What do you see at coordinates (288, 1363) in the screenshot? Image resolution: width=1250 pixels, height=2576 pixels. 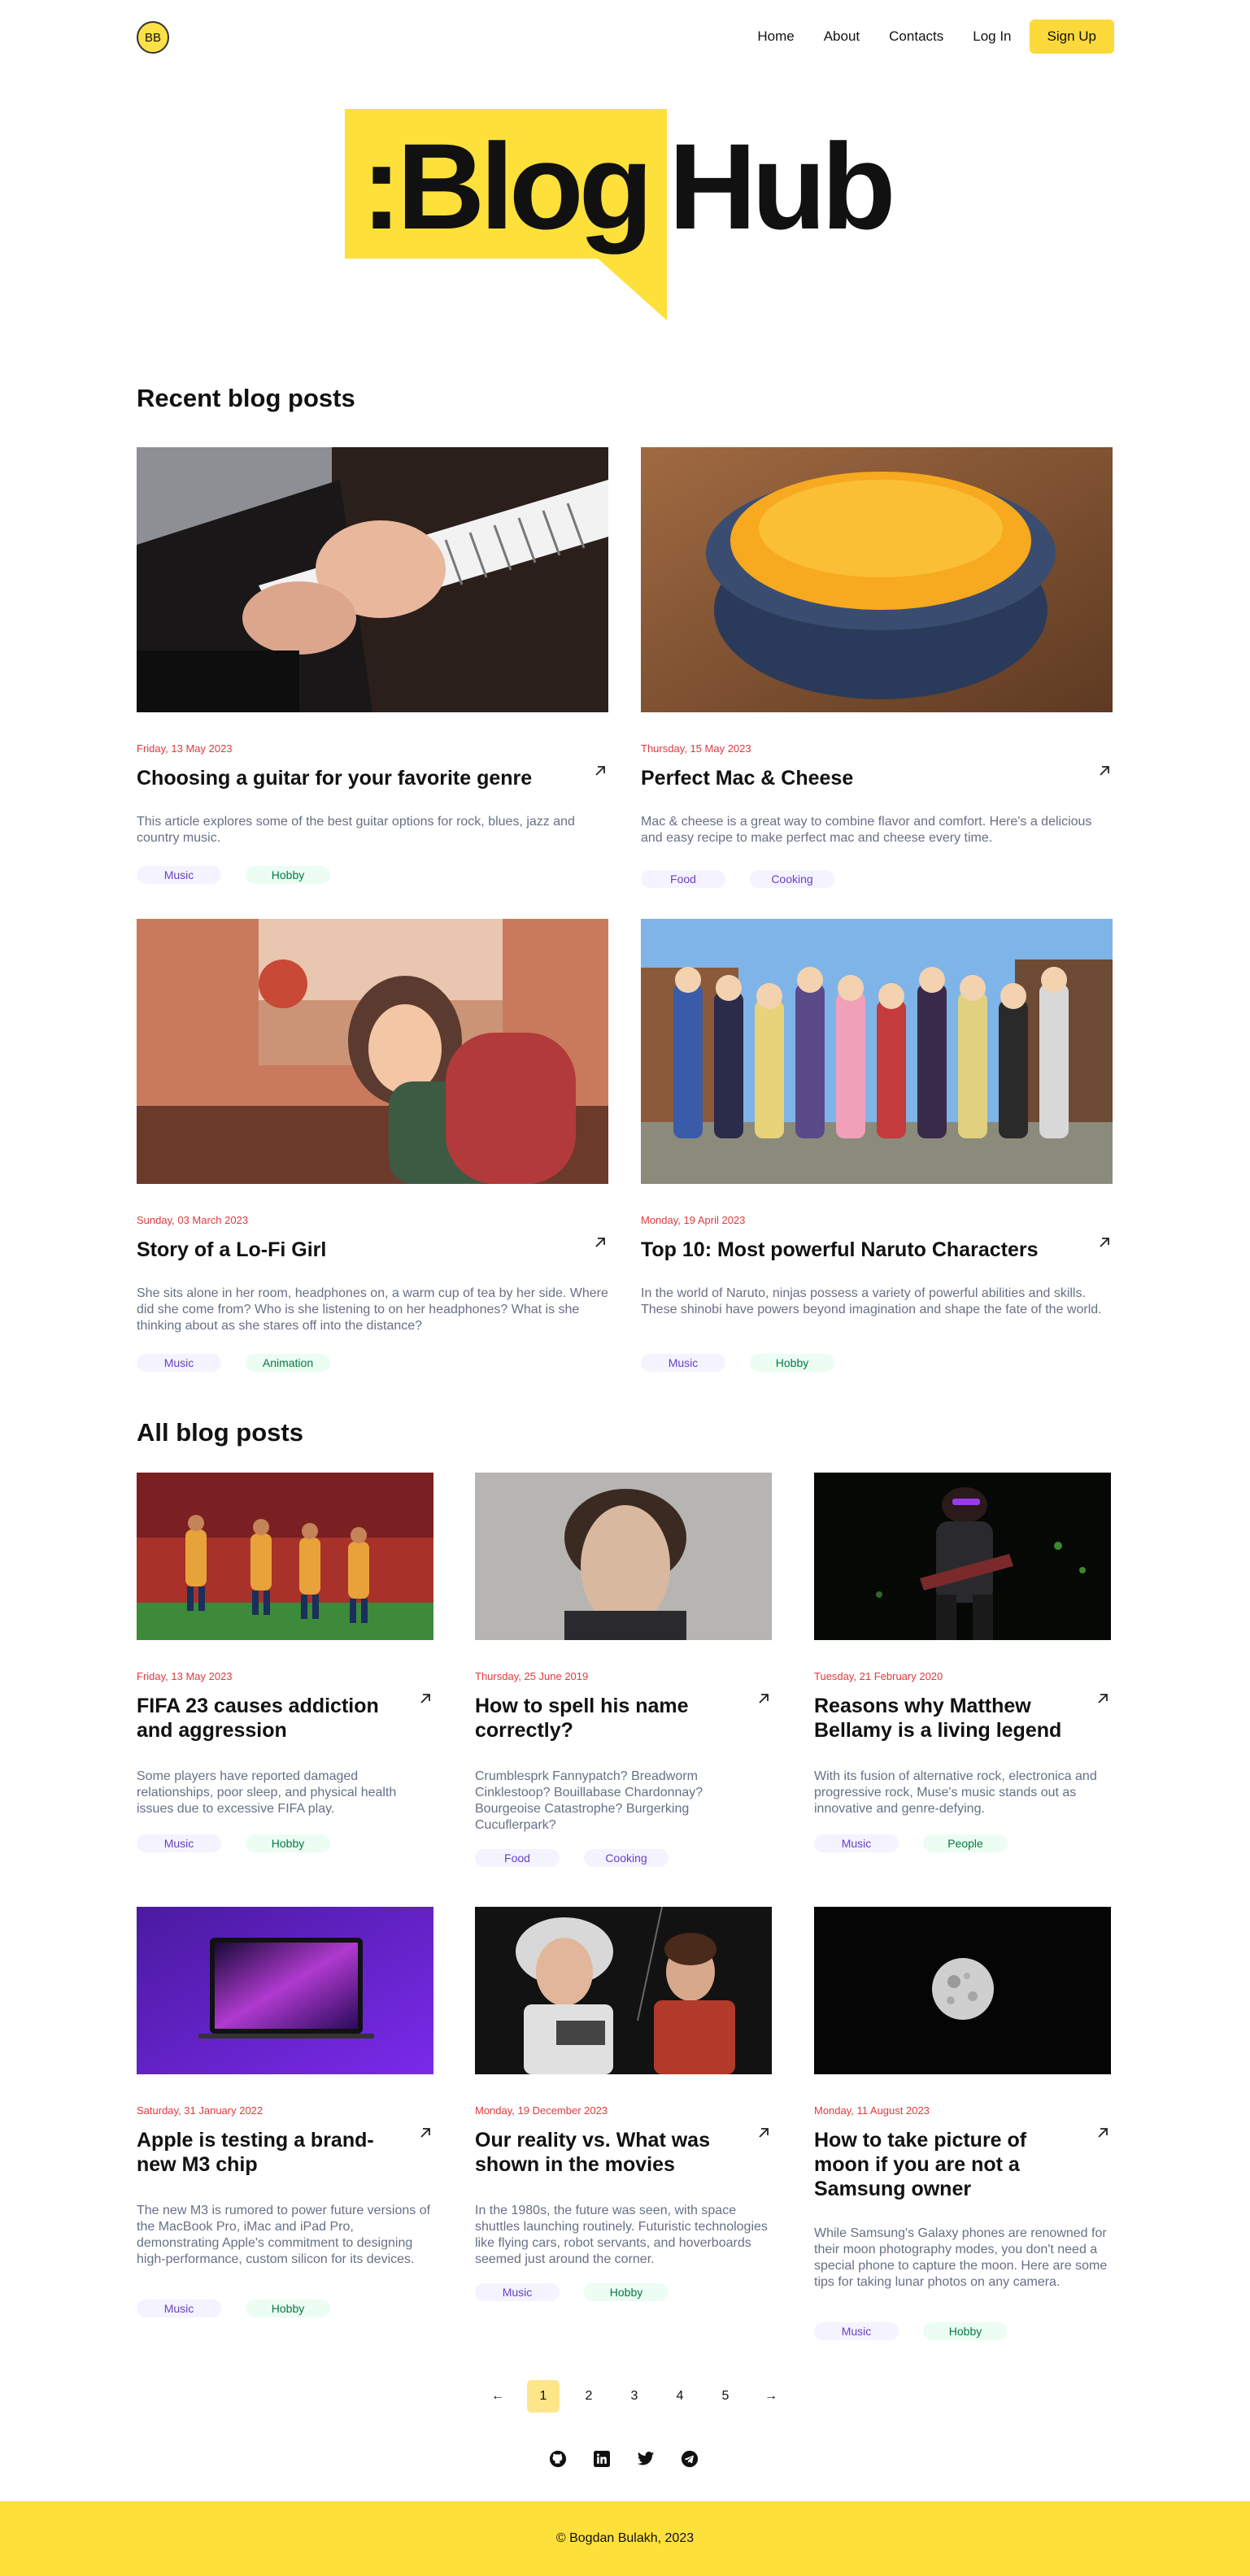 I see `tag-animation: Animation` at bounding box center [288, 1363].